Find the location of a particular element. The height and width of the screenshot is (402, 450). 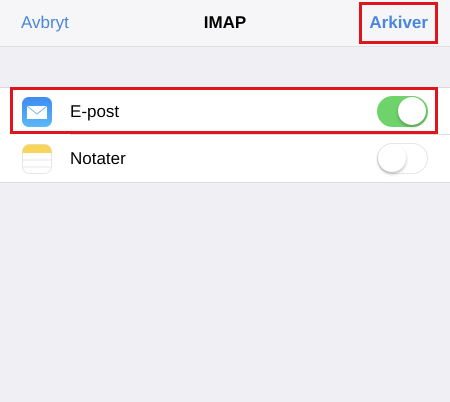

row-label: Notater is located at coordinates (98, 158).